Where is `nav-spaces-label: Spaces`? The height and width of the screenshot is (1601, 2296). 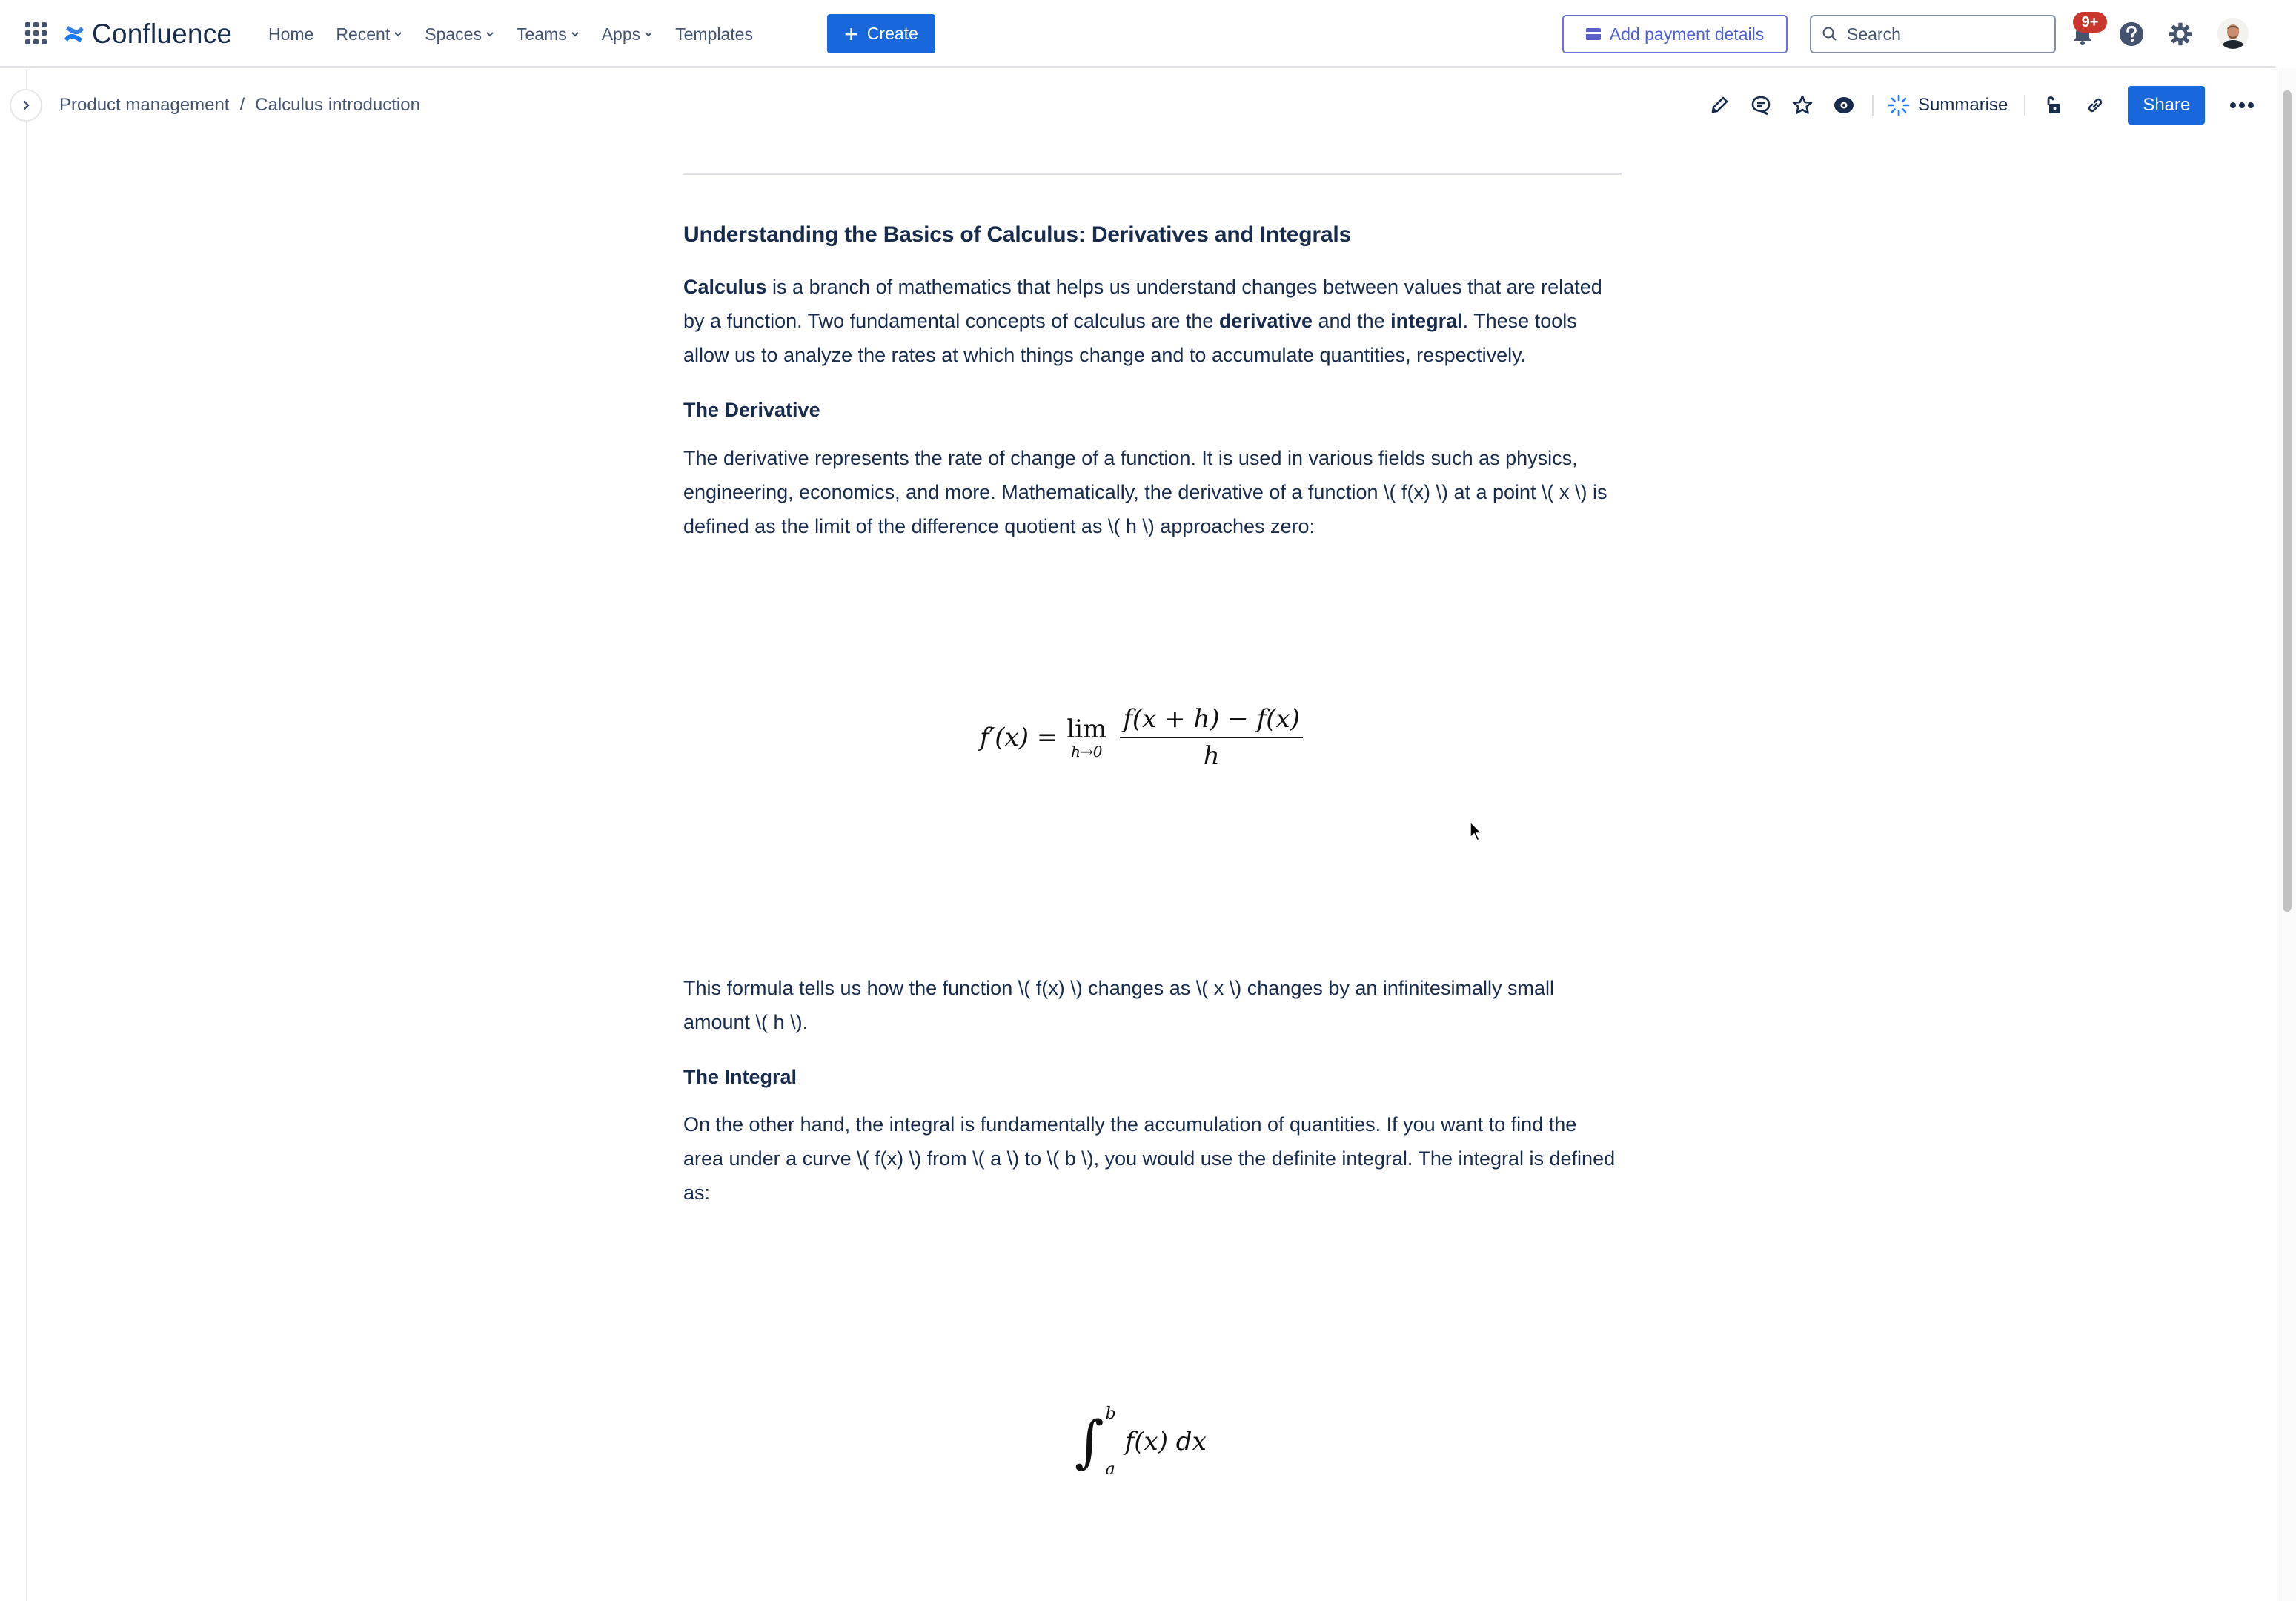 nav-spaces-label: Spaces is located at coordinates (453, 34).